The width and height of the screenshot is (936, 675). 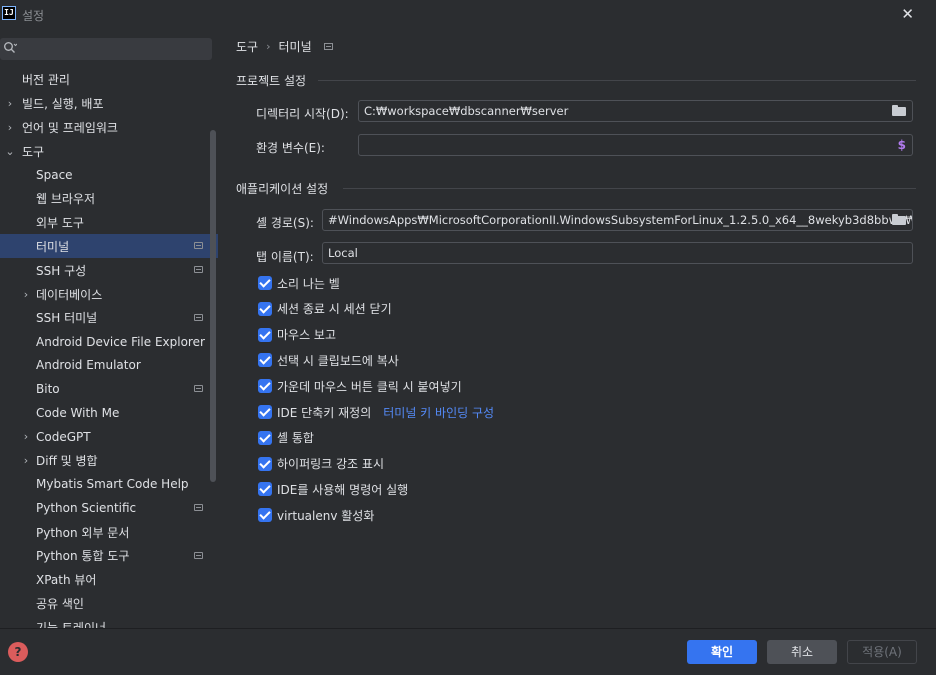 I want to click on option-label: IDE 단축키 재정의, so click(x=324, y=412).